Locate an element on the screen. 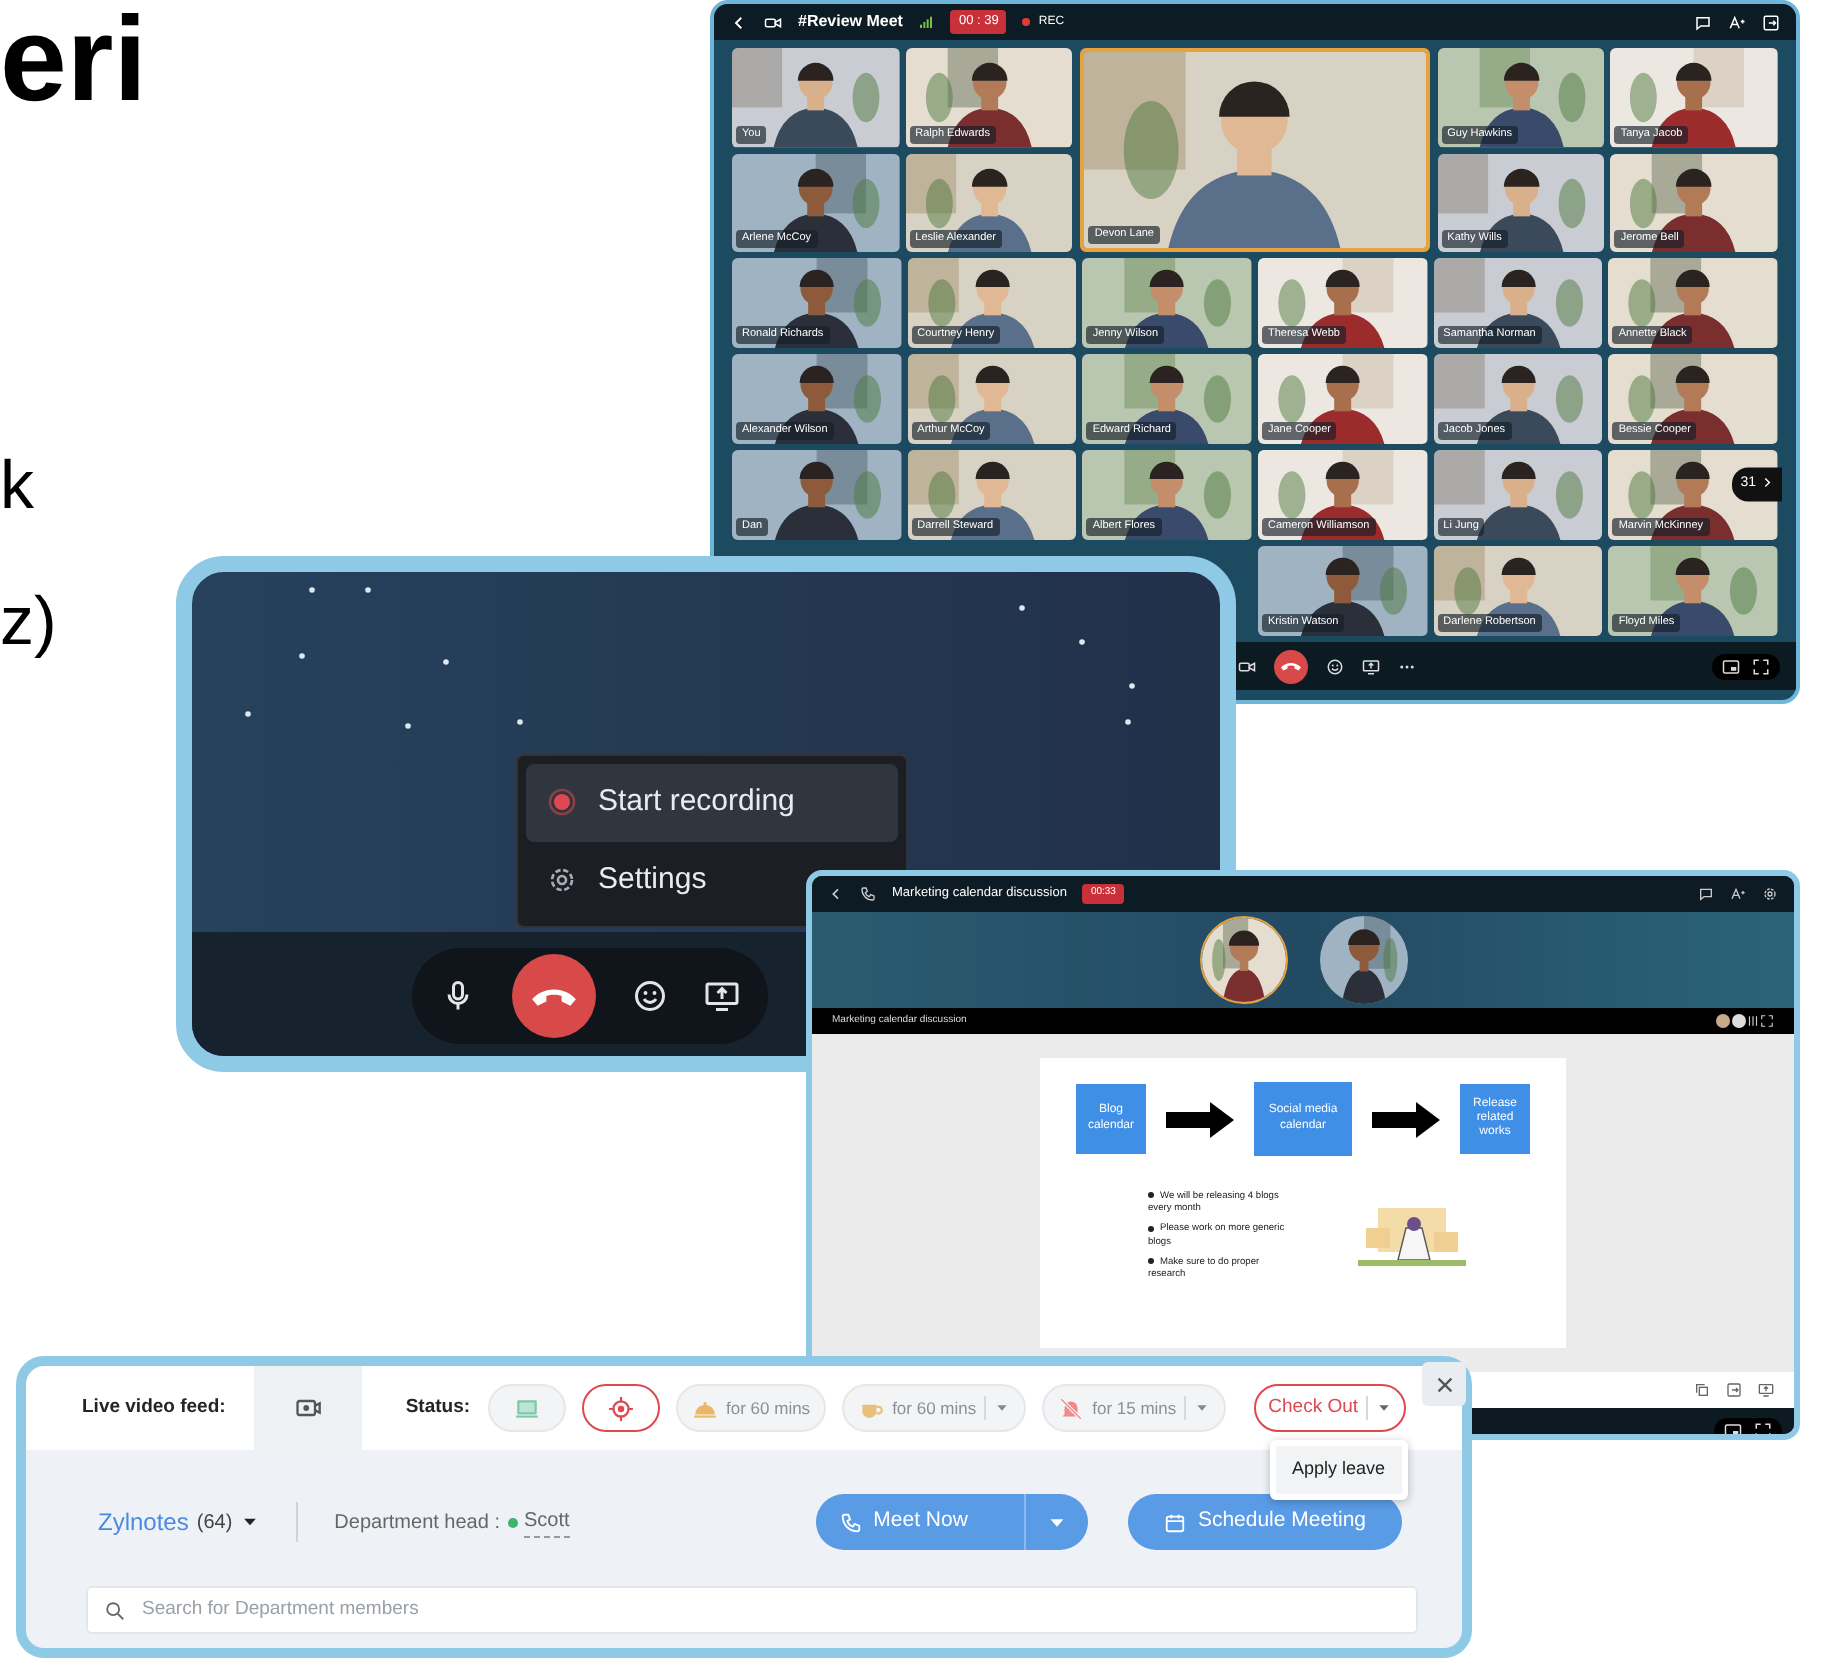 This screenshot has height=1658, width=1824. target-icon is located at coordinates (621, 1408).